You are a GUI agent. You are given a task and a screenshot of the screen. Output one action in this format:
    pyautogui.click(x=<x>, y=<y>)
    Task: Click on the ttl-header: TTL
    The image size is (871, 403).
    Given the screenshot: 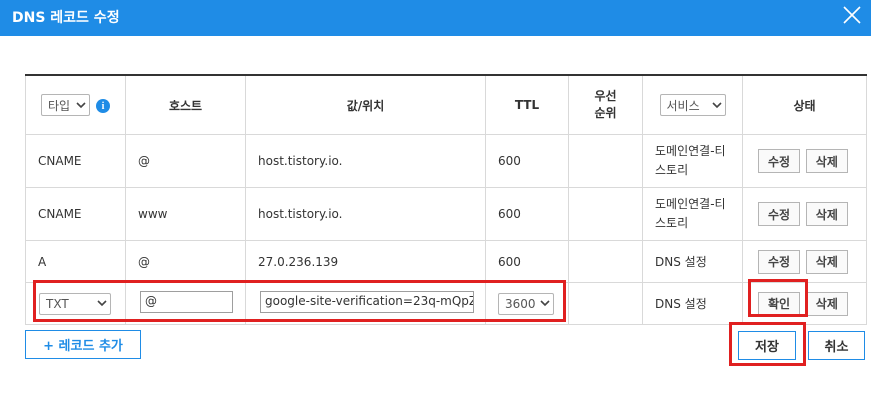 What is the action you would take?
    pyautogui.click(x=527, y=104)
    